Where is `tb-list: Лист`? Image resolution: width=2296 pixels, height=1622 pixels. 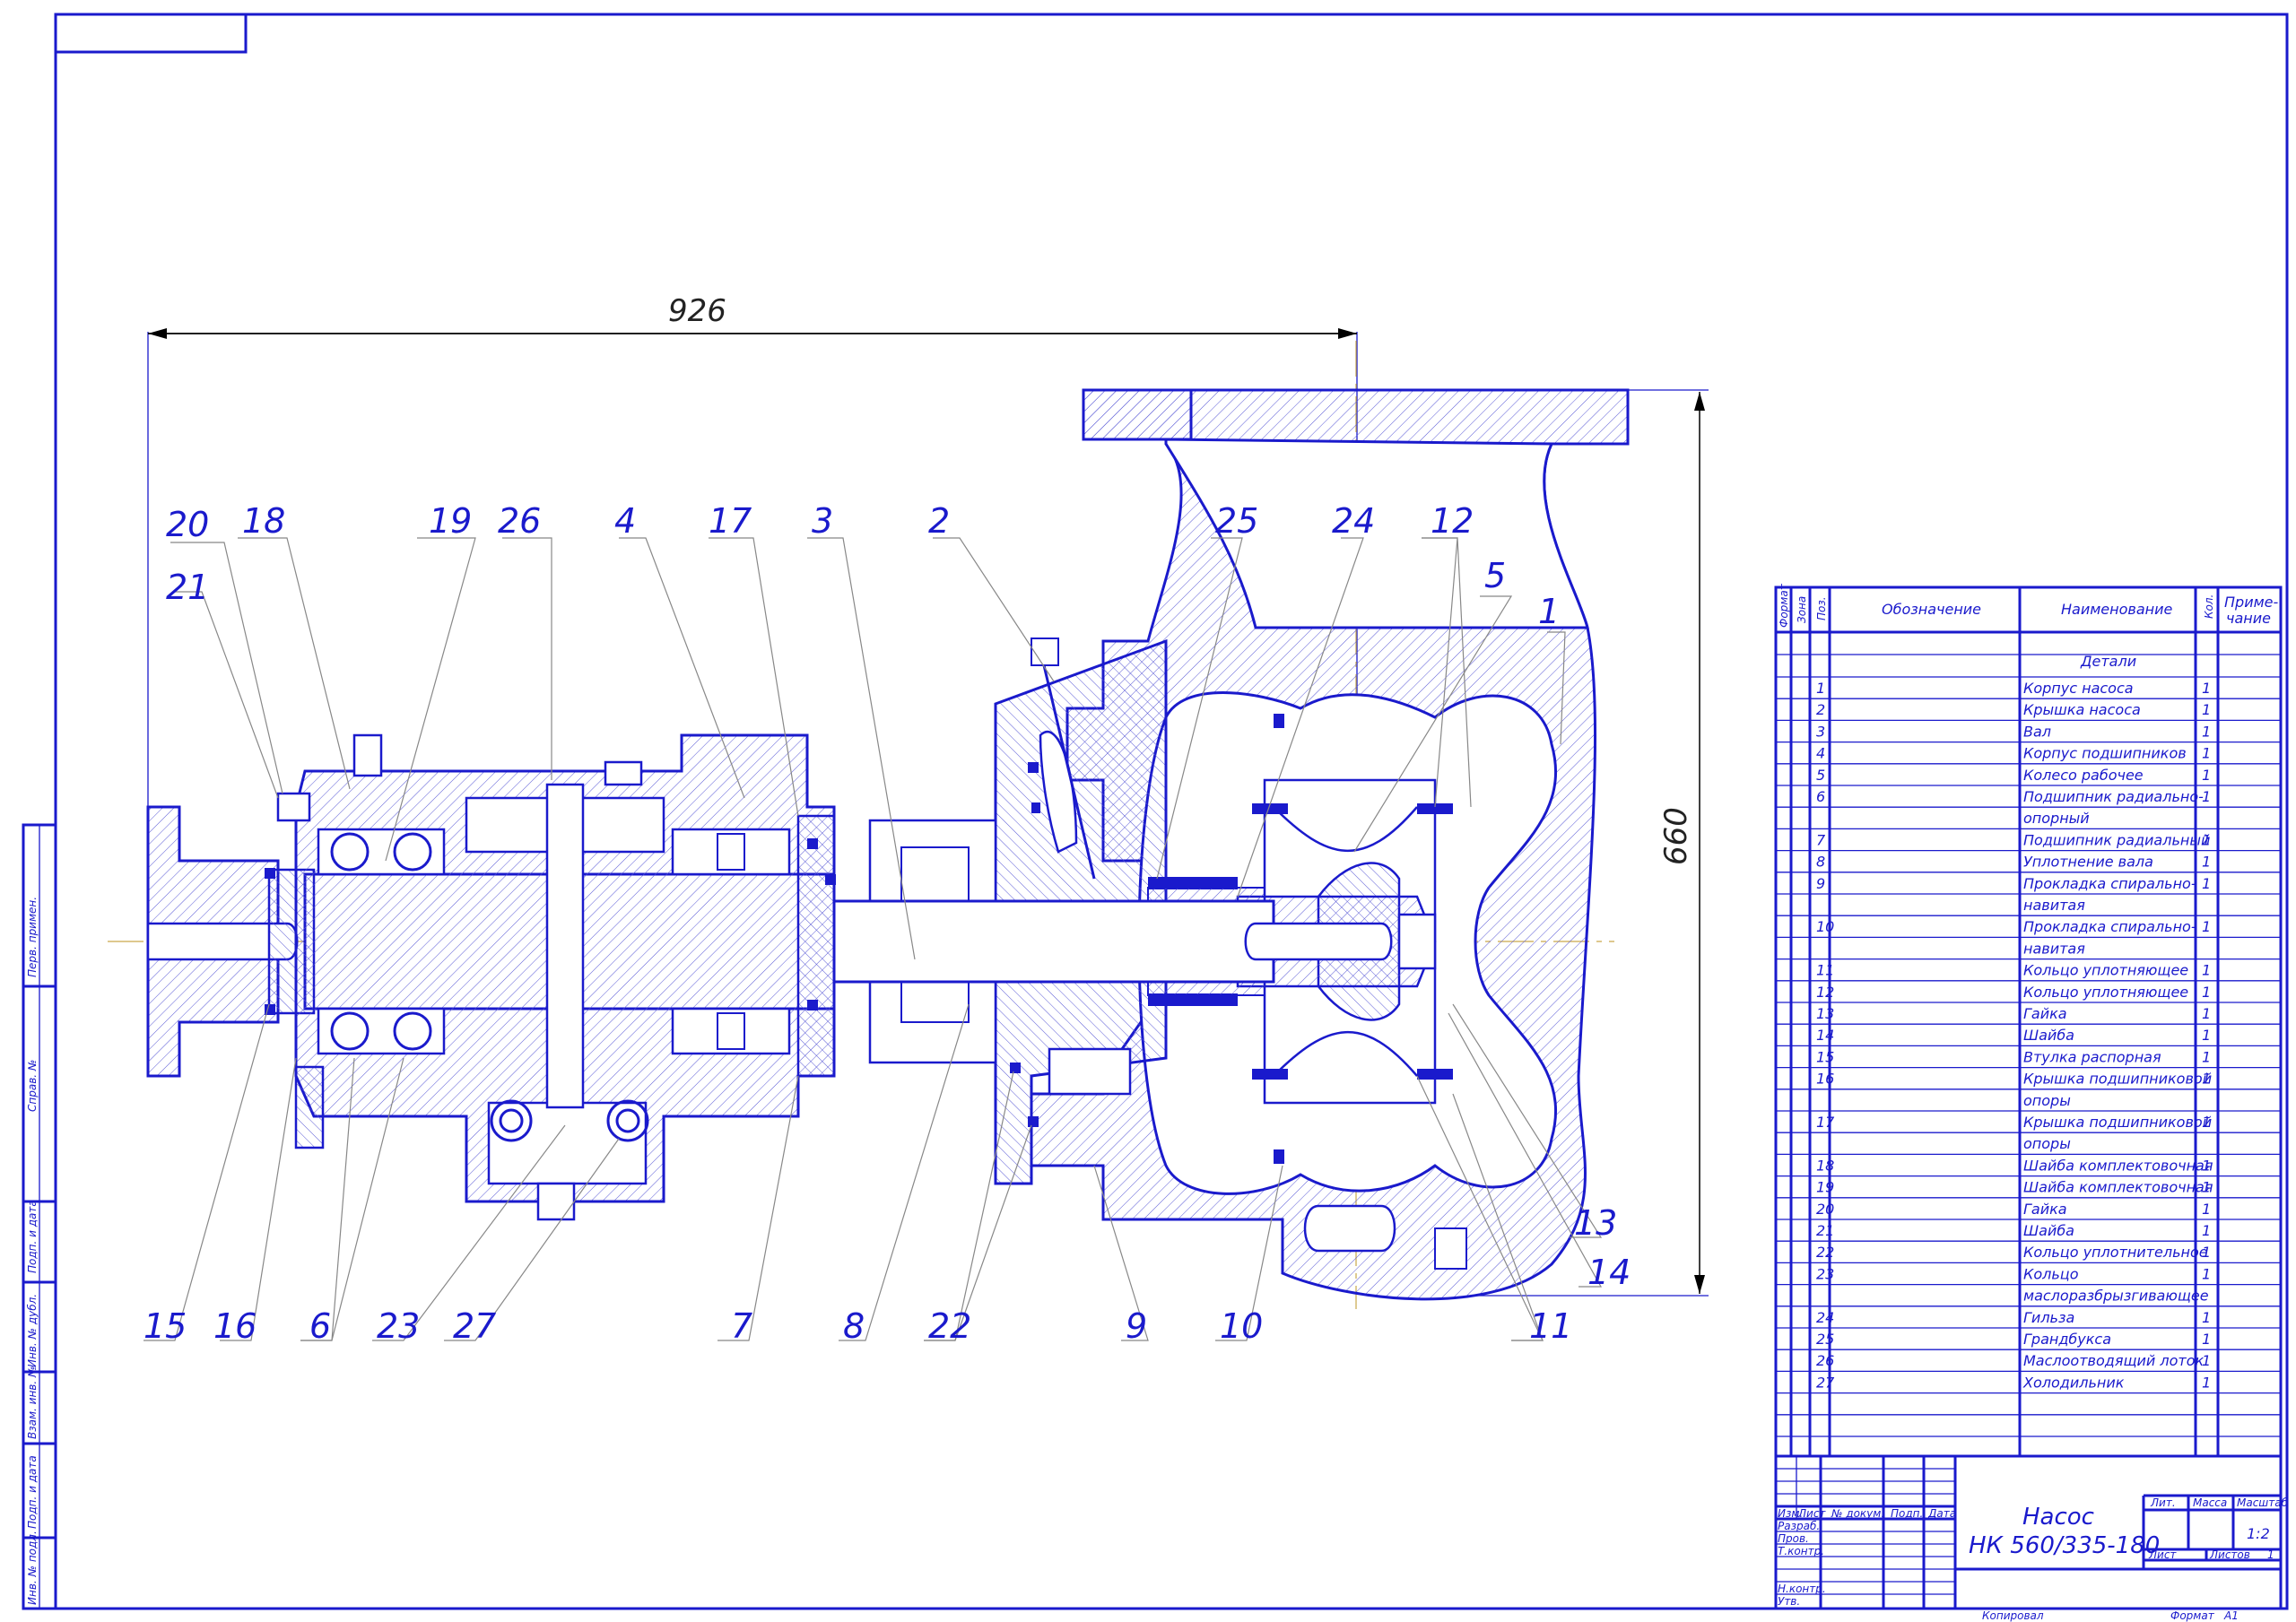 tb-list: Лист is located at coordinates (1811, 1513).